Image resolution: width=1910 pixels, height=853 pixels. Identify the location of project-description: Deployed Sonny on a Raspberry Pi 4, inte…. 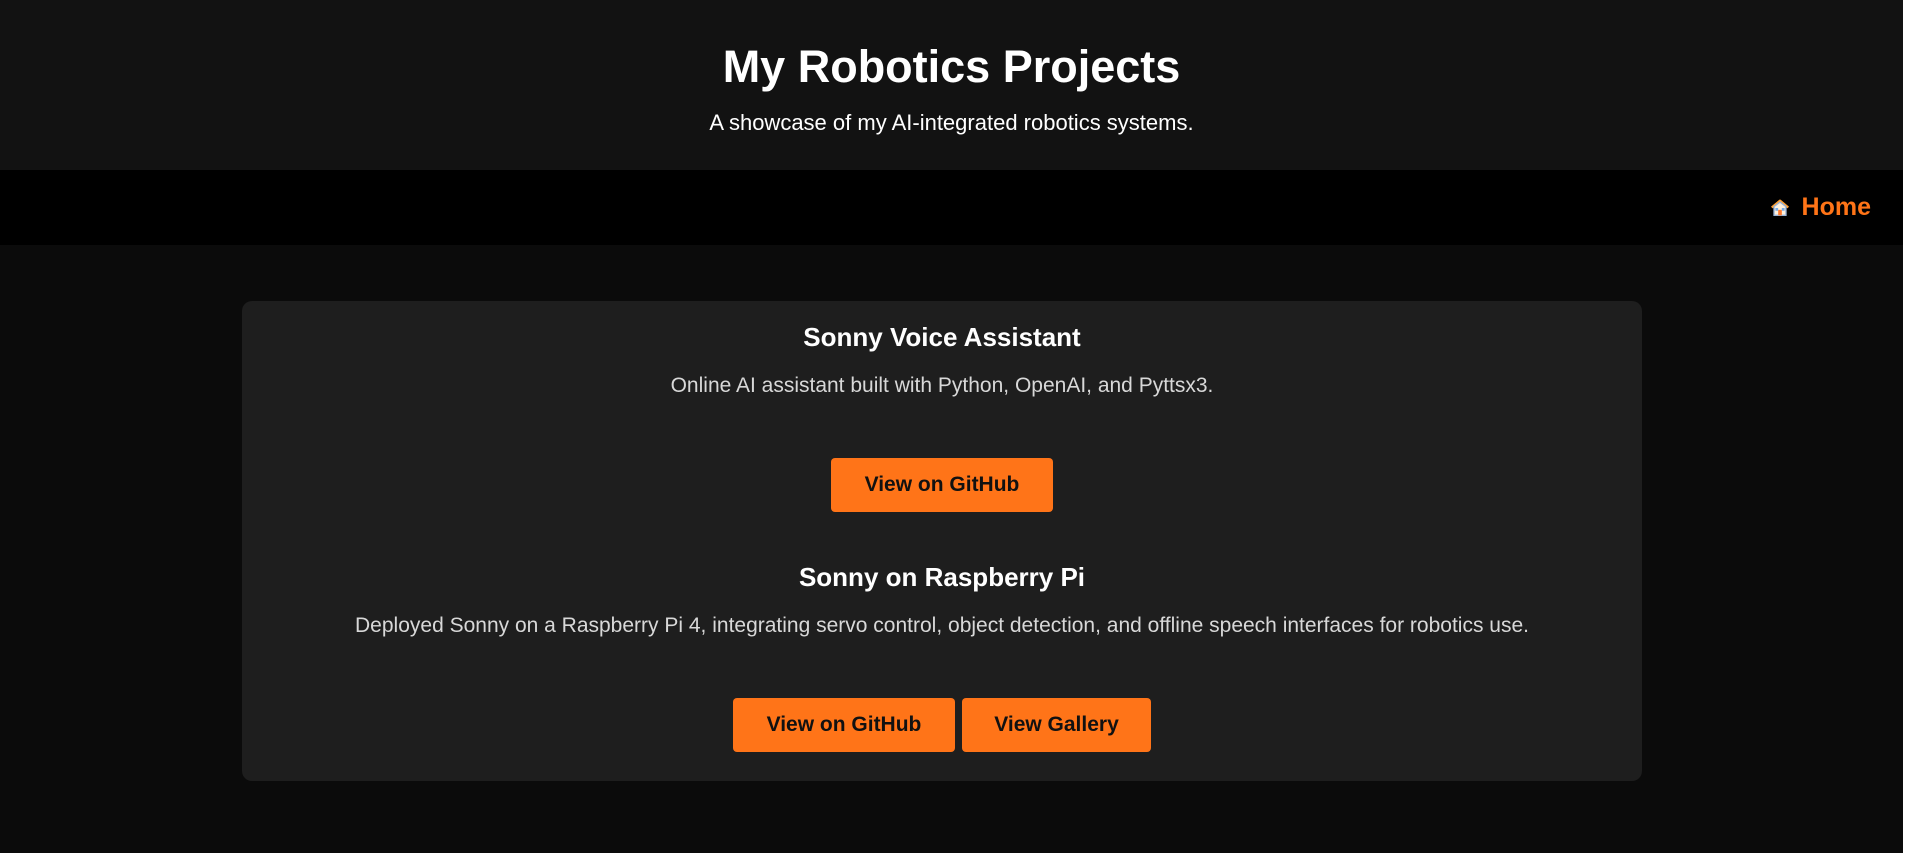
(942, 625).